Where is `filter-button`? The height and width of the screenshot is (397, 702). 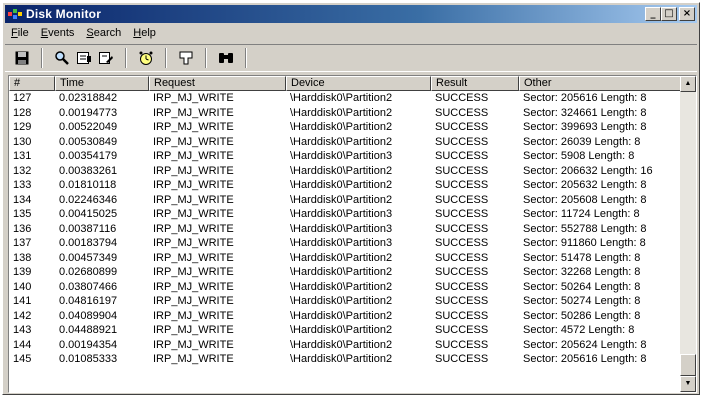 filter-button is located at coordinates (186, 58).